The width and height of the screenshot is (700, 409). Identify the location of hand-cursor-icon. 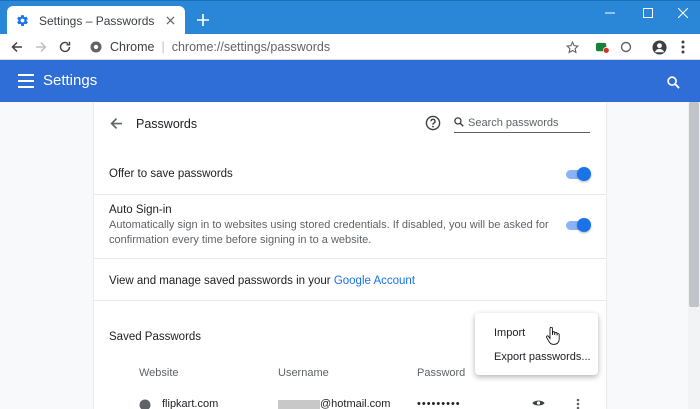
(553, 335).